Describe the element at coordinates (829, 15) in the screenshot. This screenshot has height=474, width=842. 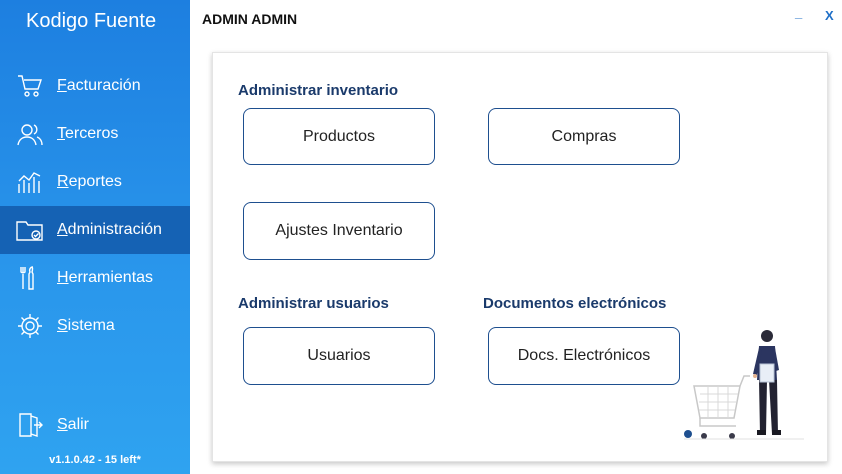
I see `close-button: X` at that location.